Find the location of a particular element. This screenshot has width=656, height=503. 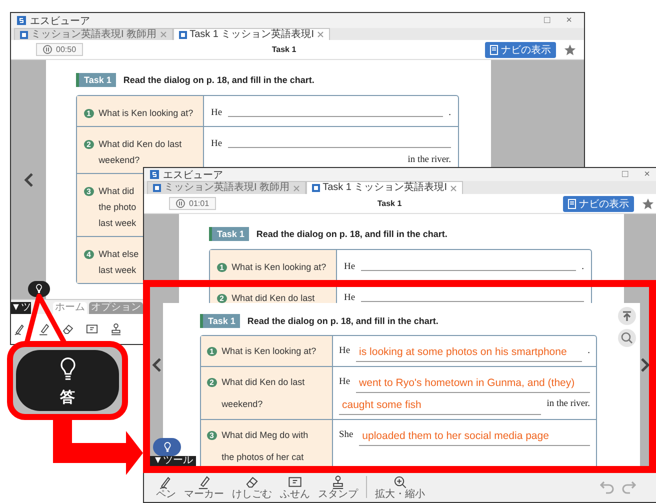

next-page-icon is located at coordinates (644, 365).